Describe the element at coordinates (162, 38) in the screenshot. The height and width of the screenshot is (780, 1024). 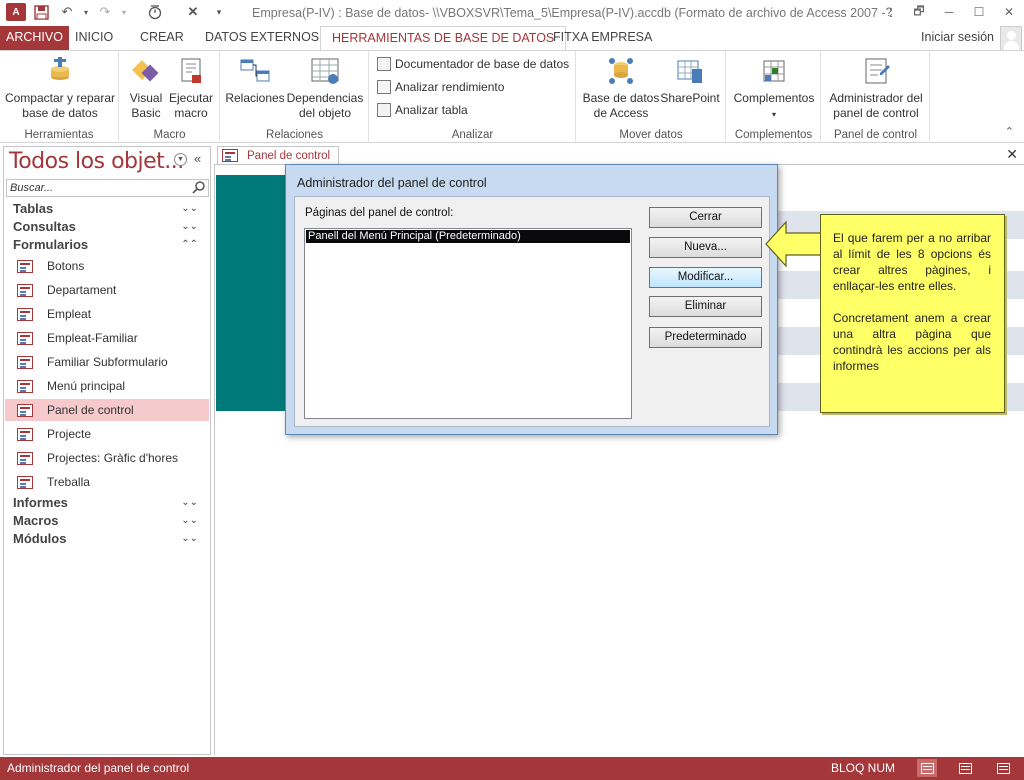
I see `tab-crear: CREAR` at that location.